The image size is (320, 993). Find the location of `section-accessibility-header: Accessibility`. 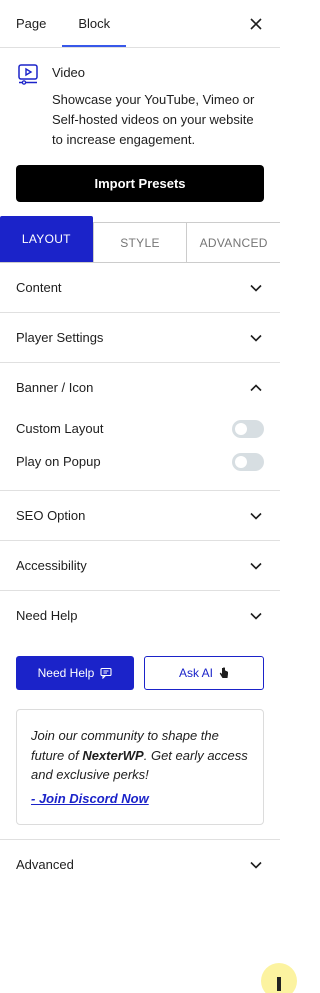

section-accessibility-header: Accessibility is located at coordinates (140, 565).